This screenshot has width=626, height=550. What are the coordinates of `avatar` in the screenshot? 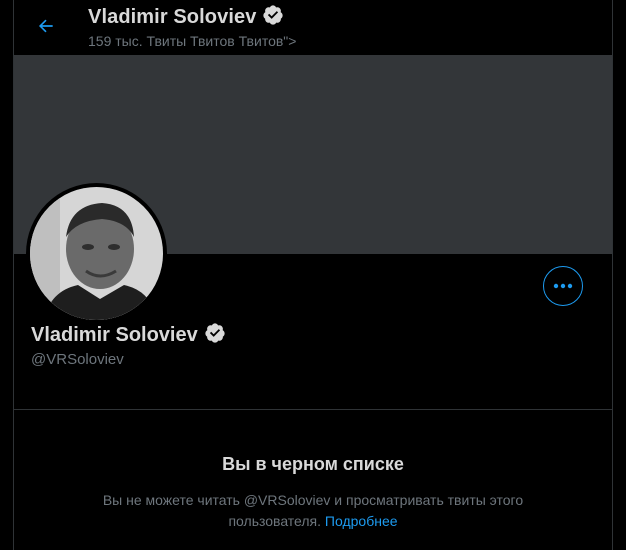 It's located at (96, 253).